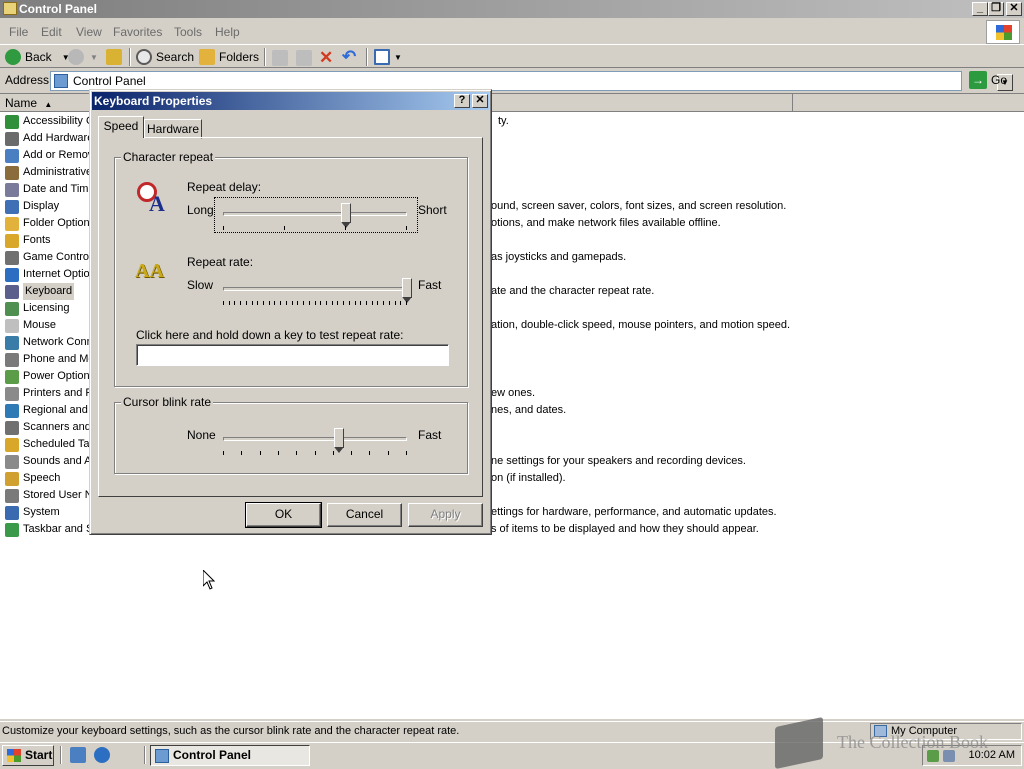  Describe the element at coordinates (50, 410) in the screenshot. I see `list-item: Regional and` at that location.